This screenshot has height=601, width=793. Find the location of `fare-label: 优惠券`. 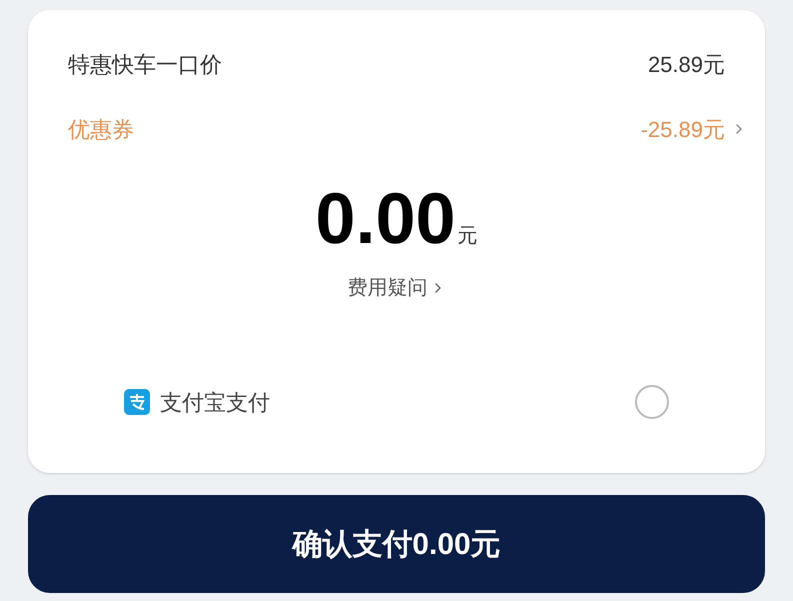

fare-label: 优惠券 is located at coordinates (101, 130).